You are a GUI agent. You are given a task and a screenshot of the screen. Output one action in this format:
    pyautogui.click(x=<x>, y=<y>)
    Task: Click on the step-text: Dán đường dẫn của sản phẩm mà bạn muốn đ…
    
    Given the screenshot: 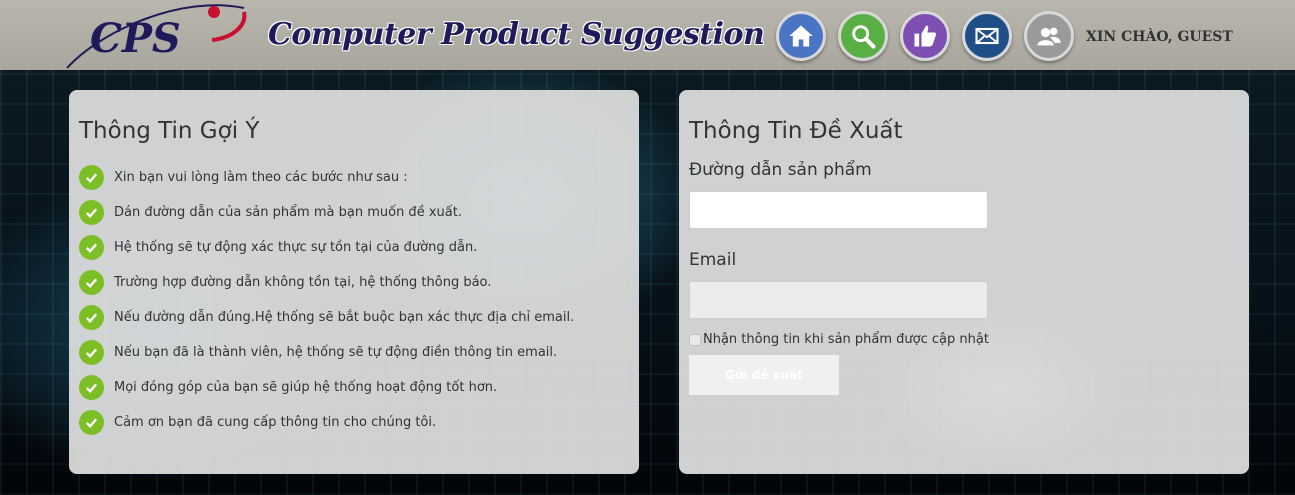 What is the action you would take?
    pyautogui.click(x=288, y=212)
    